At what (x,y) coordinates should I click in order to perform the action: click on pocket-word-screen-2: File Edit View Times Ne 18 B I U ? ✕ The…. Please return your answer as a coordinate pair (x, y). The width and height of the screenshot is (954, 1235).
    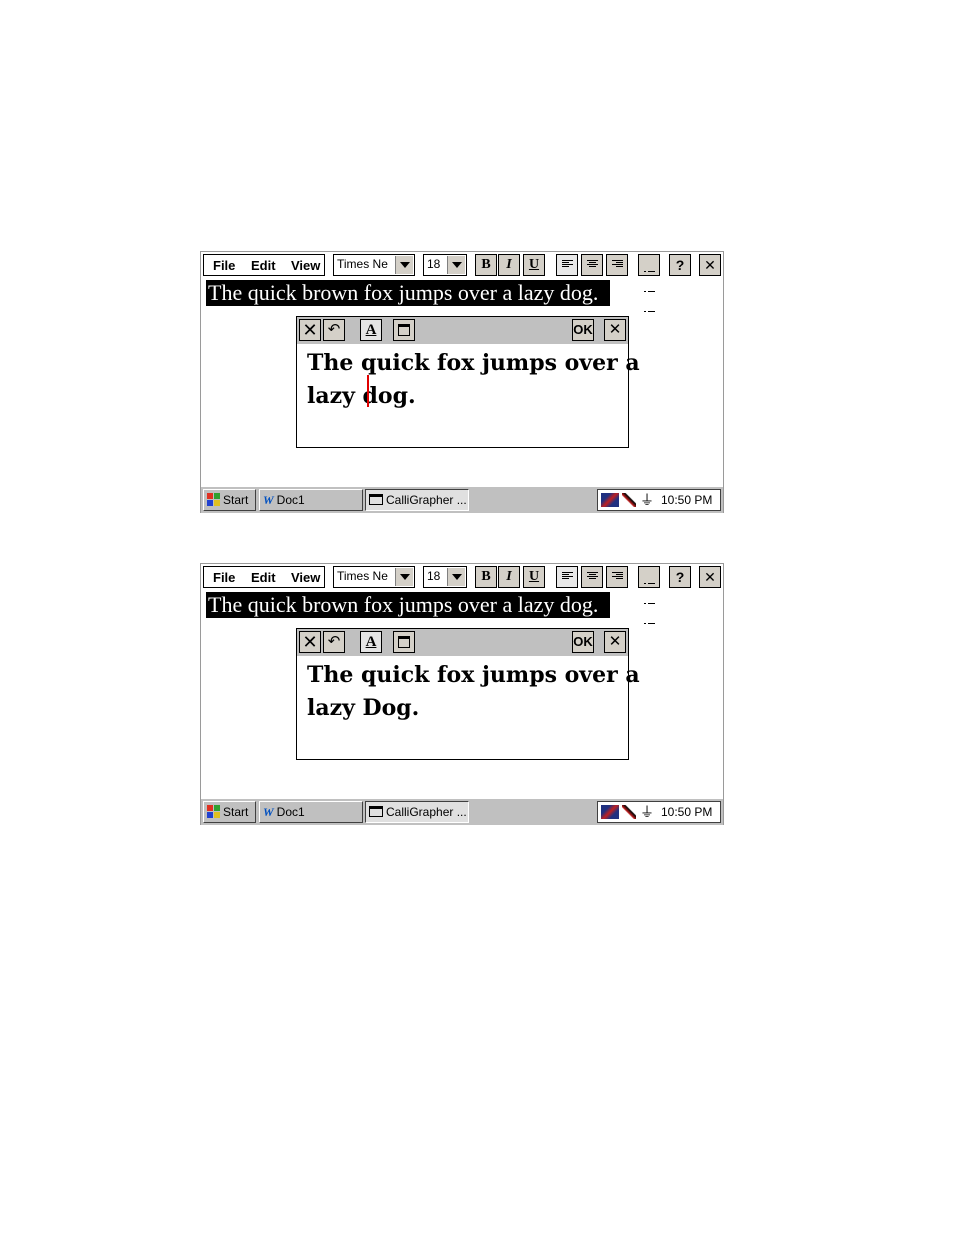
    Looking at the image, I should click on (462, 694).